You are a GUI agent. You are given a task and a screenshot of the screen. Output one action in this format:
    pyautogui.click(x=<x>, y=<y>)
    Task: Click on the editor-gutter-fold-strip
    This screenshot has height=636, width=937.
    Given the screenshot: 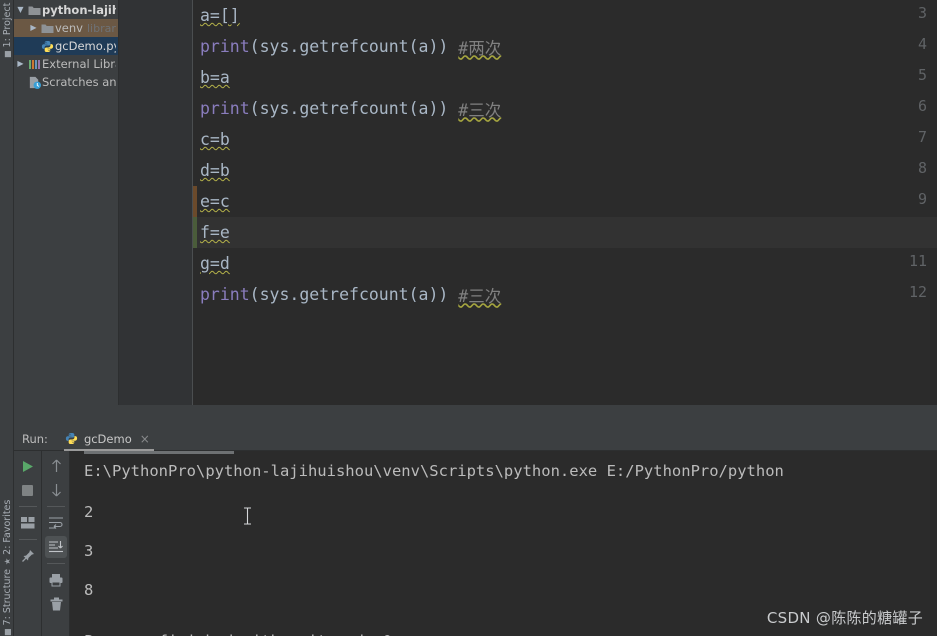 What is the action you would take?
    pyautogui.click(x=185, y=202)
    